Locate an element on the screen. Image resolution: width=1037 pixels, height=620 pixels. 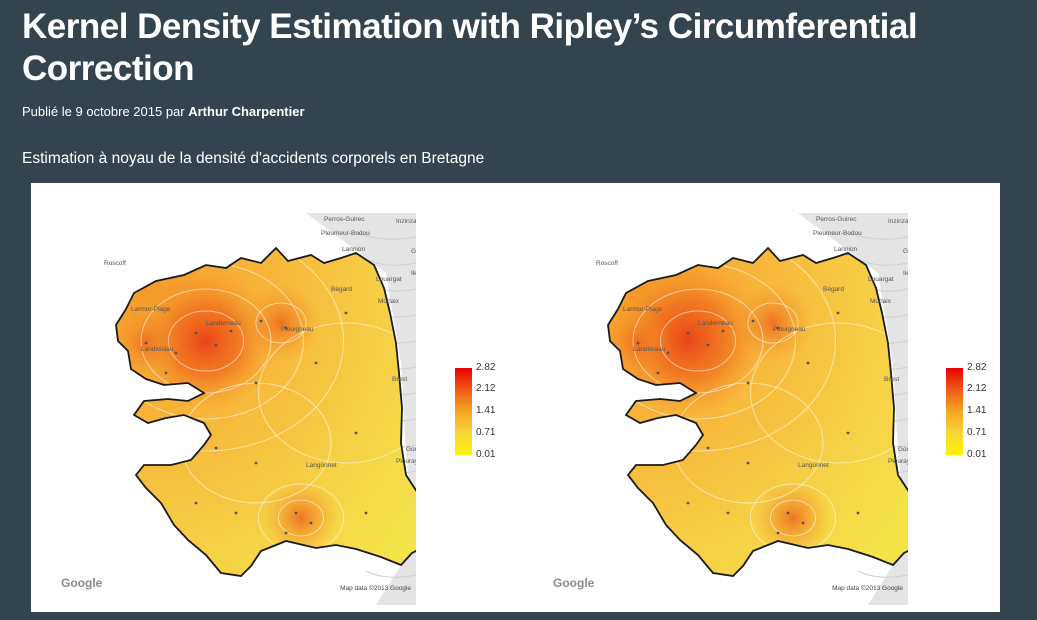
published-date: Publié le 9 octobre 2015 par is located at coordinates (105, 111).